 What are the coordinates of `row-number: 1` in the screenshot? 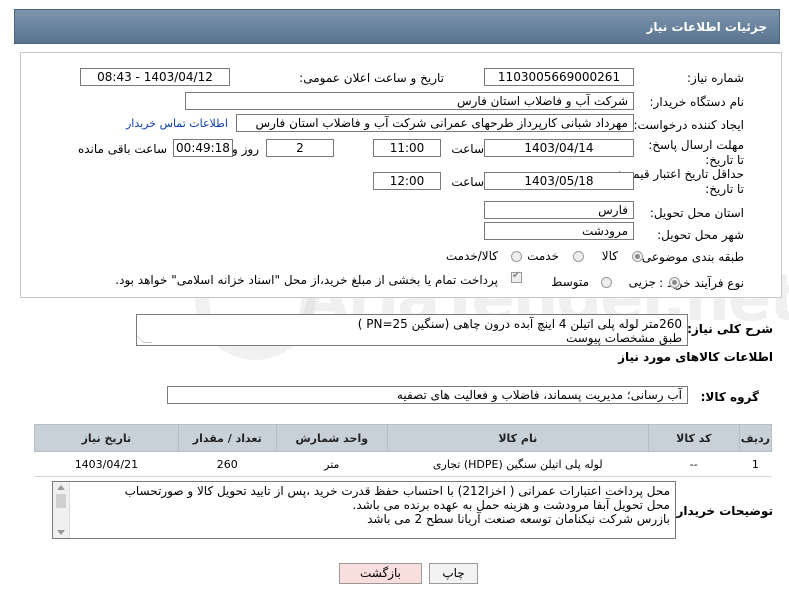 It's located at (755, 464).